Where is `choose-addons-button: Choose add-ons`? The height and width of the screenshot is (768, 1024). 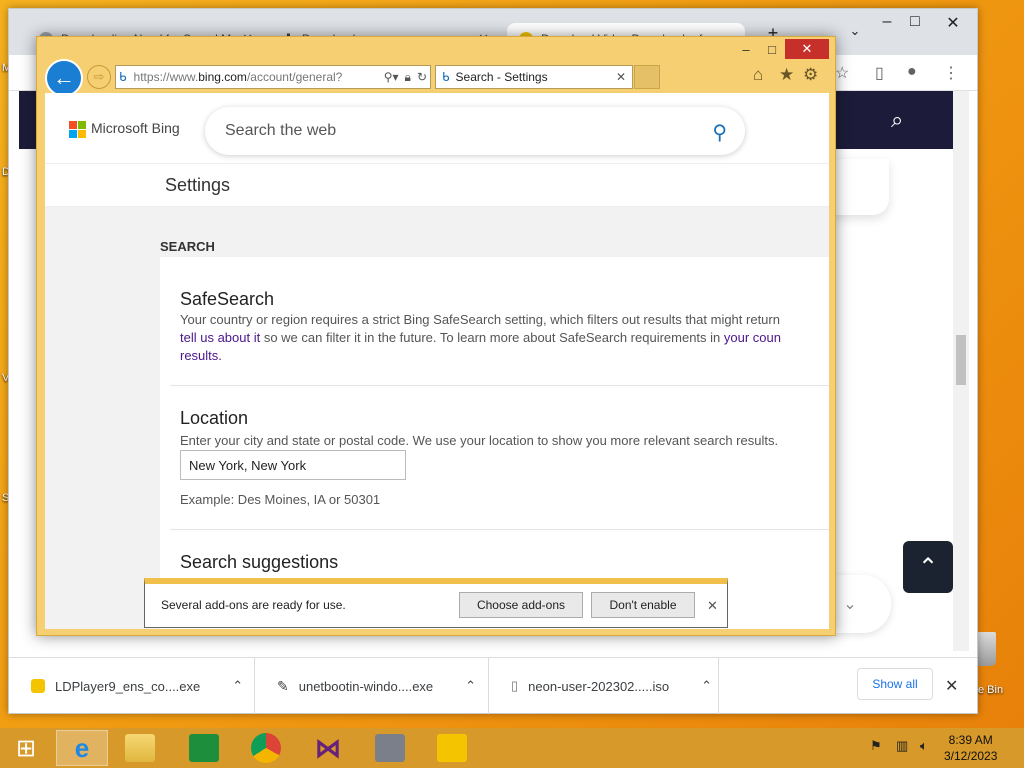
choose-addons-button: Choose add-ons is located at coordinates (521, 605).